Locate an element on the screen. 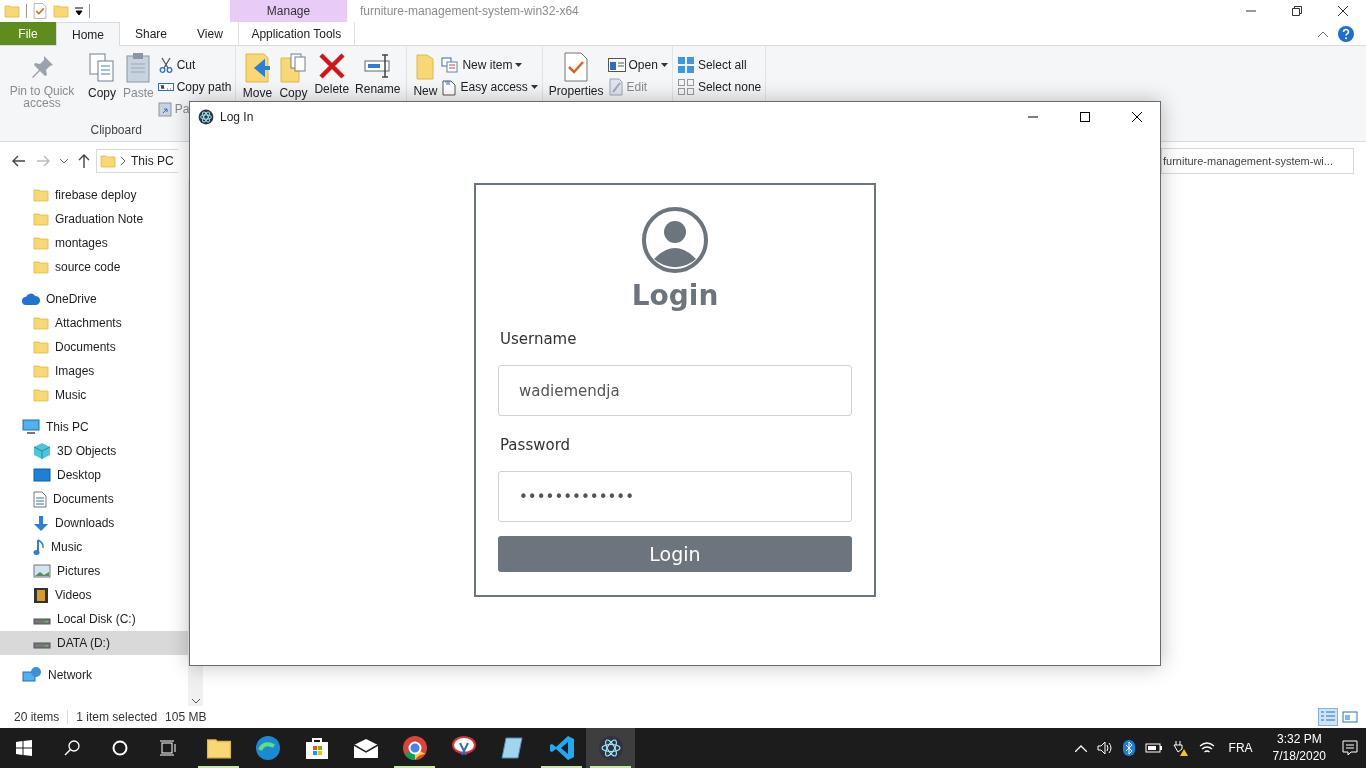 The height and width of the screenshot is (768, 1366). close-icon is located at coordinates (1137, 117).